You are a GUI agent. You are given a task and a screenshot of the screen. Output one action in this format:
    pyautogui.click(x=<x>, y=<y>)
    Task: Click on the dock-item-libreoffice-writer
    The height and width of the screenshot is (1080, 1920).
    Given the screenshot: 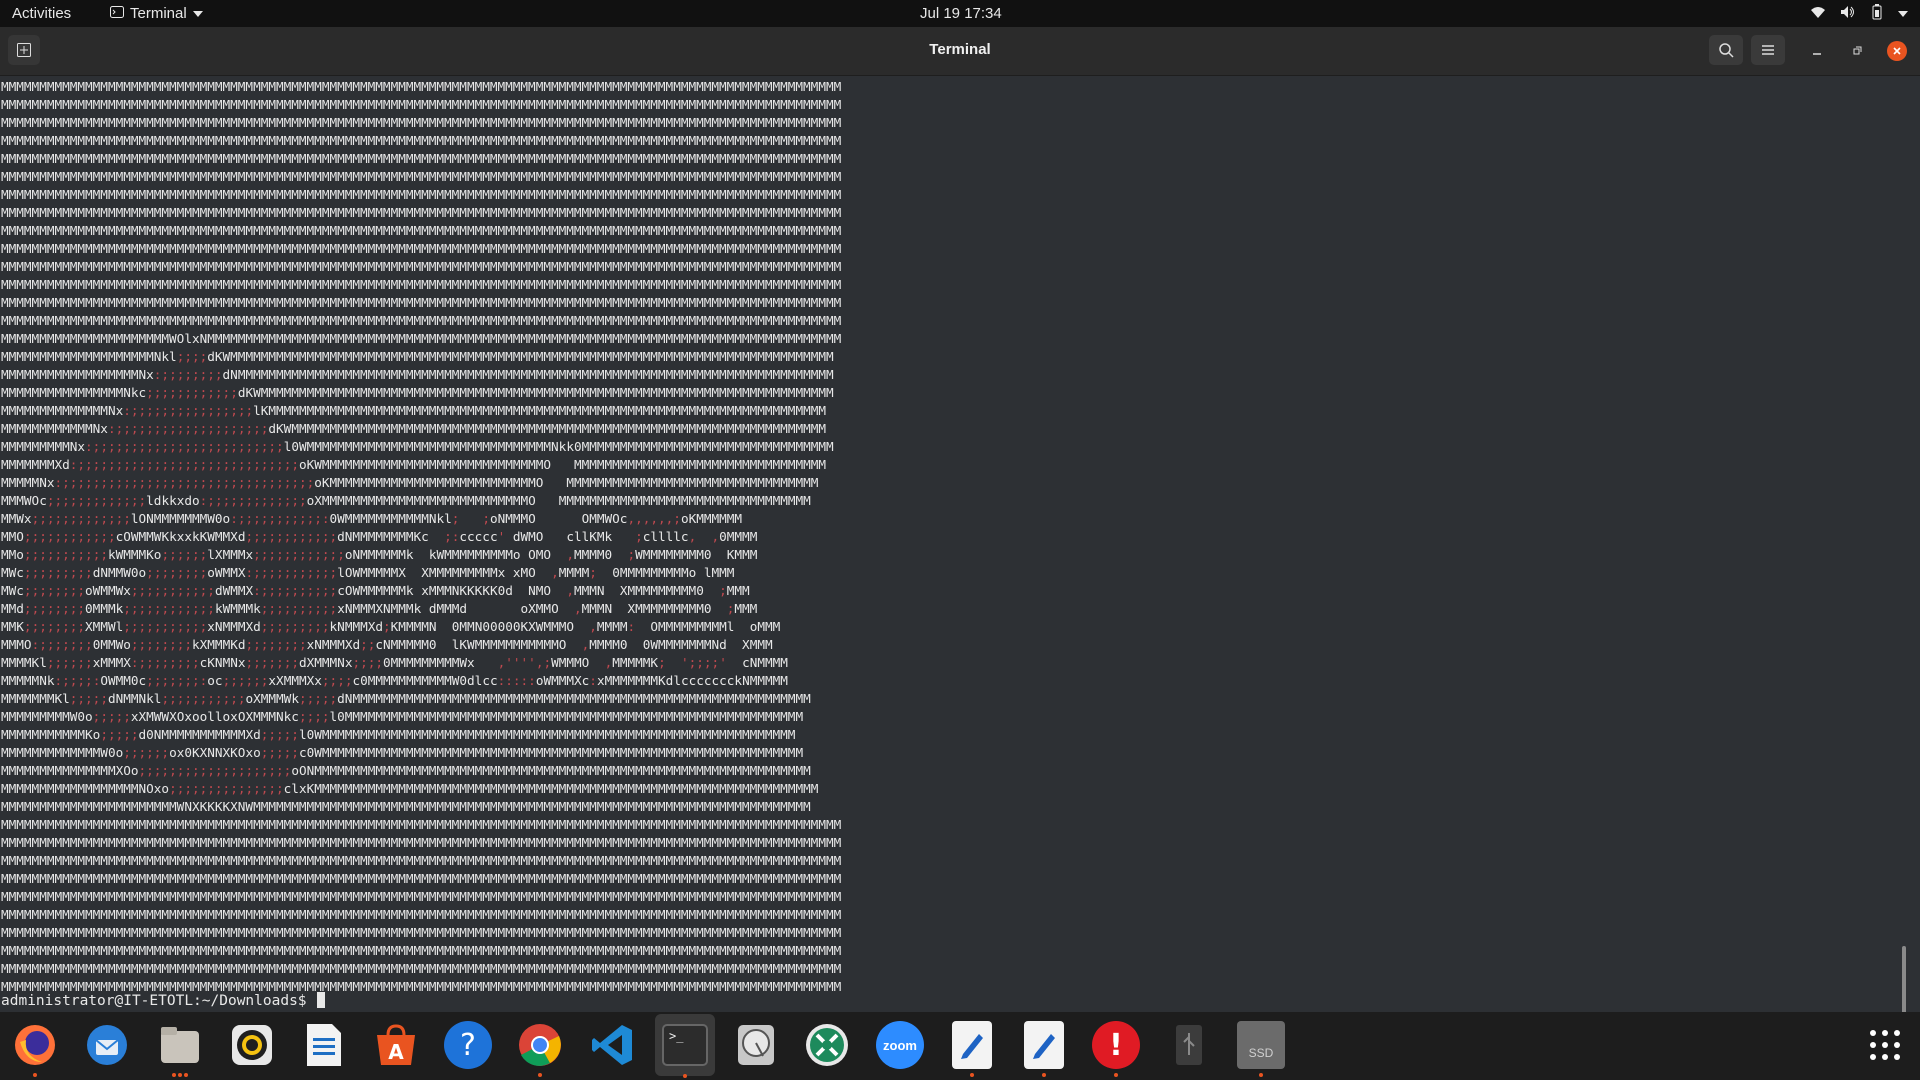 What is the action you would take?
    pyautogui.click(x=324, y=1045)
    